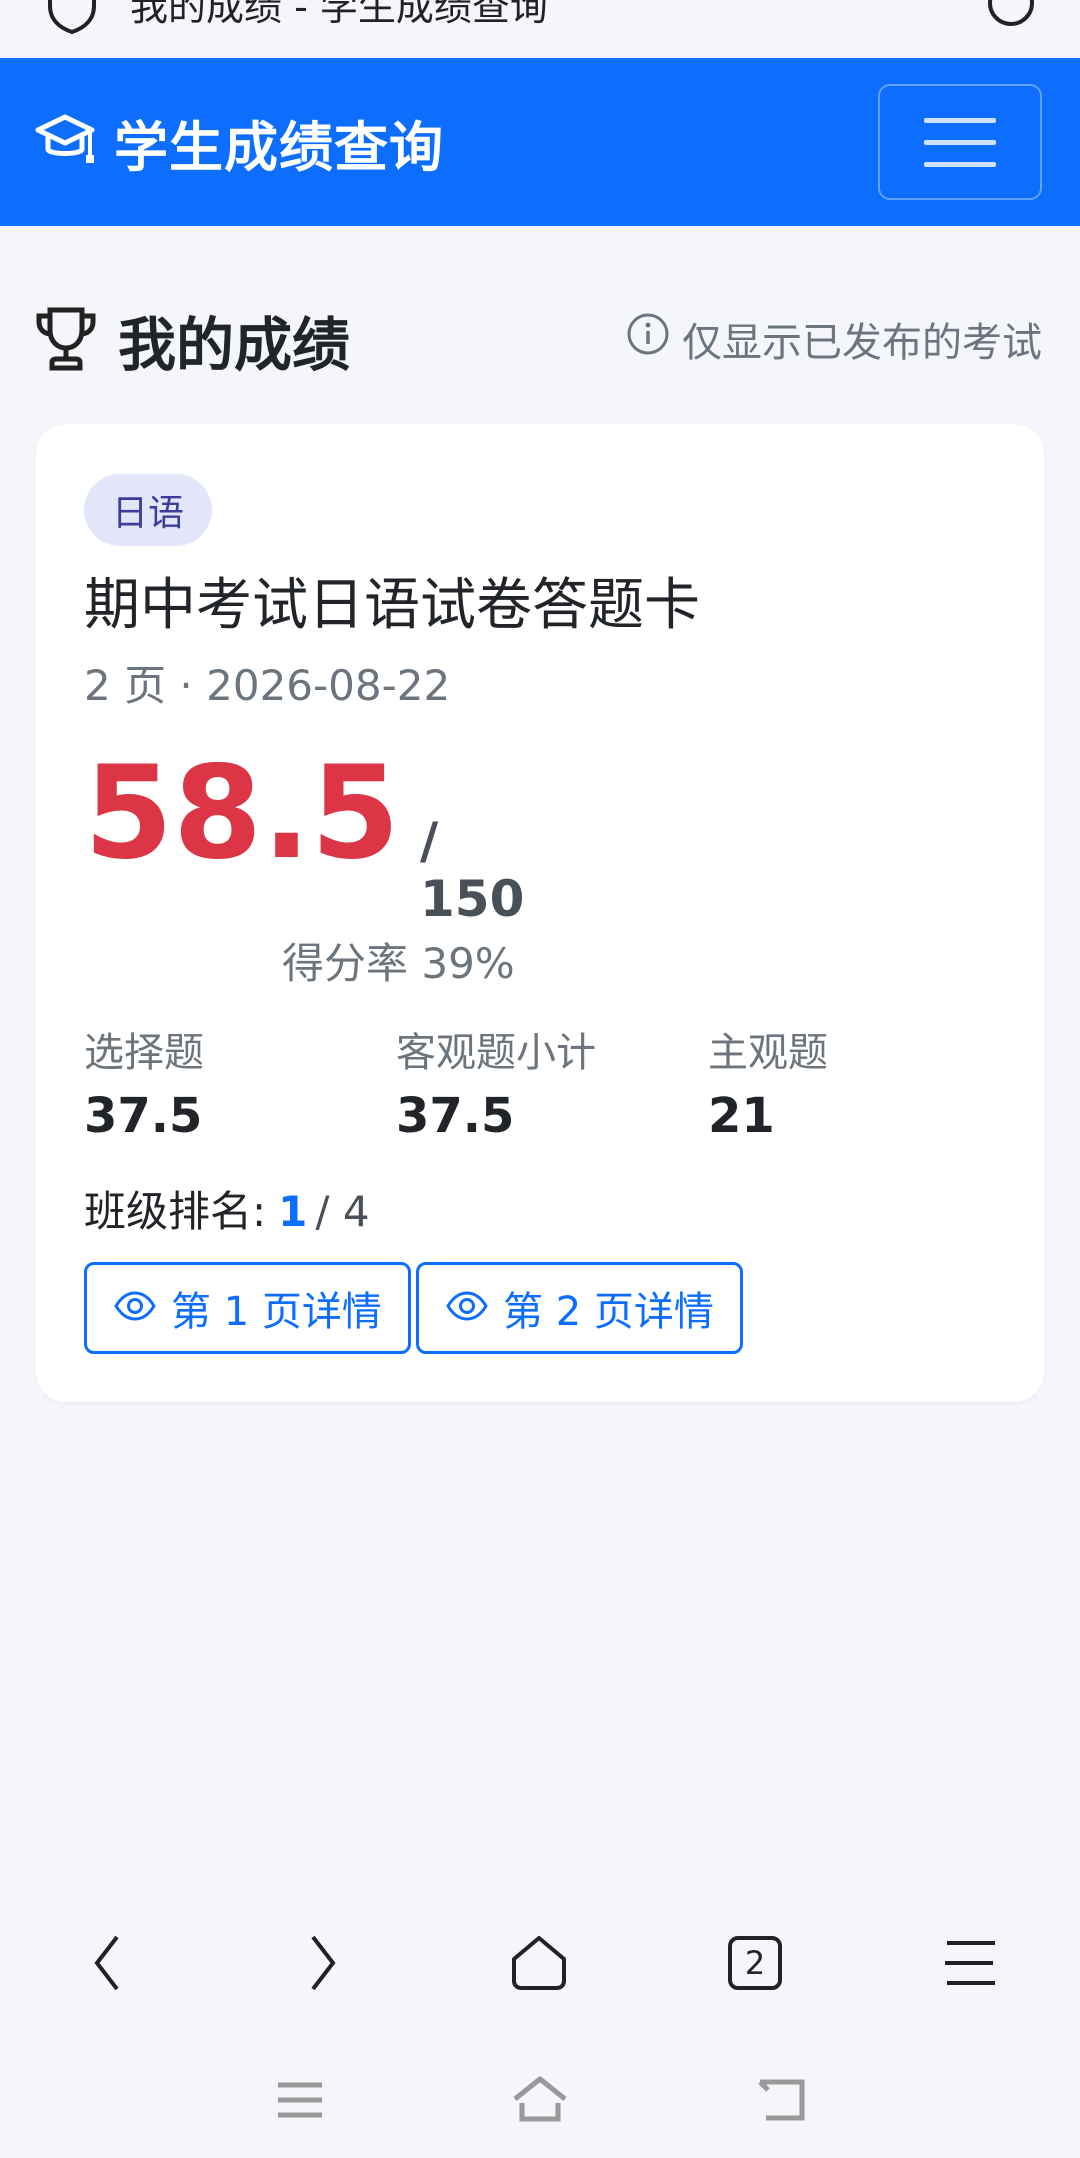 This screenshot has height=2158, width=1080. What do you see at coordinates (472, 870) in the screenshot?
I see `score-total: / 150` at bounding box center [472, 870].